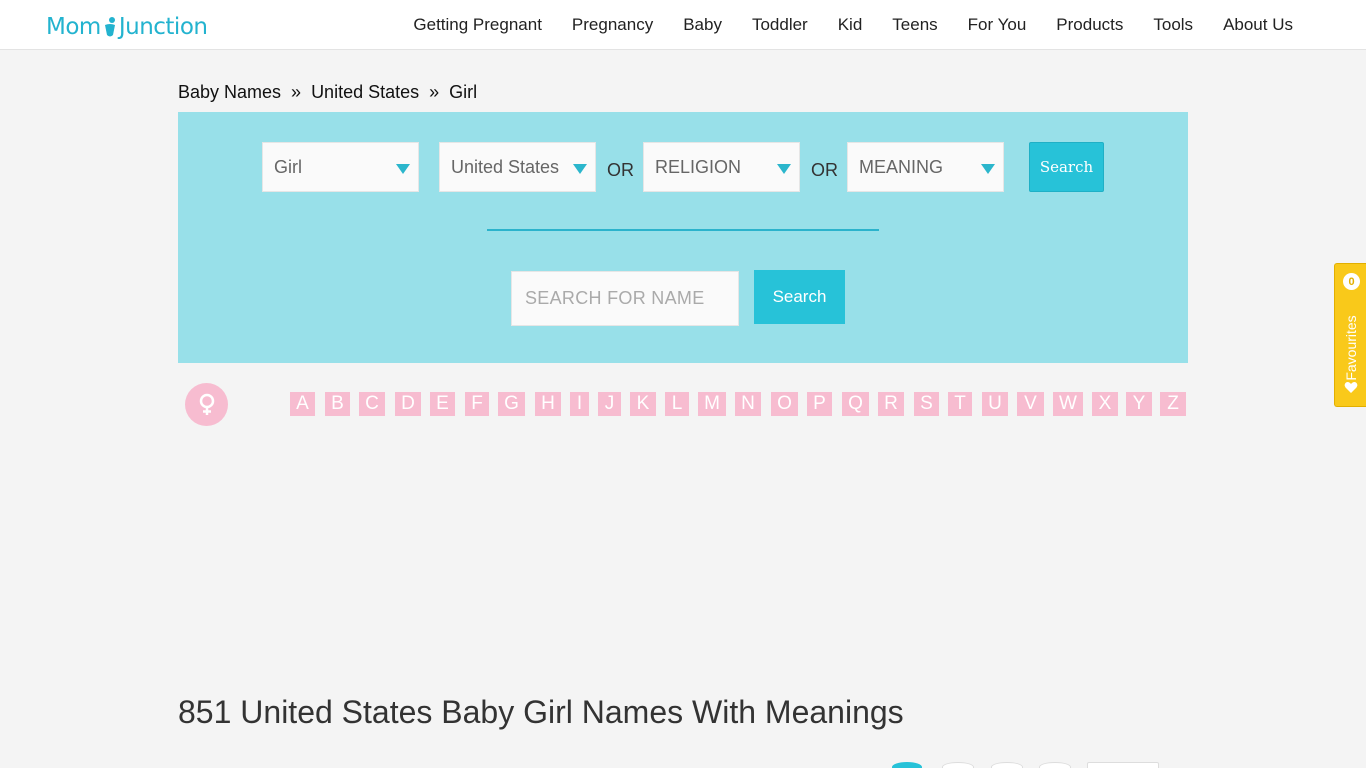  Describe the element at coordinates (477, 404) in the screenshot. I see `letter-f: F` at that location.